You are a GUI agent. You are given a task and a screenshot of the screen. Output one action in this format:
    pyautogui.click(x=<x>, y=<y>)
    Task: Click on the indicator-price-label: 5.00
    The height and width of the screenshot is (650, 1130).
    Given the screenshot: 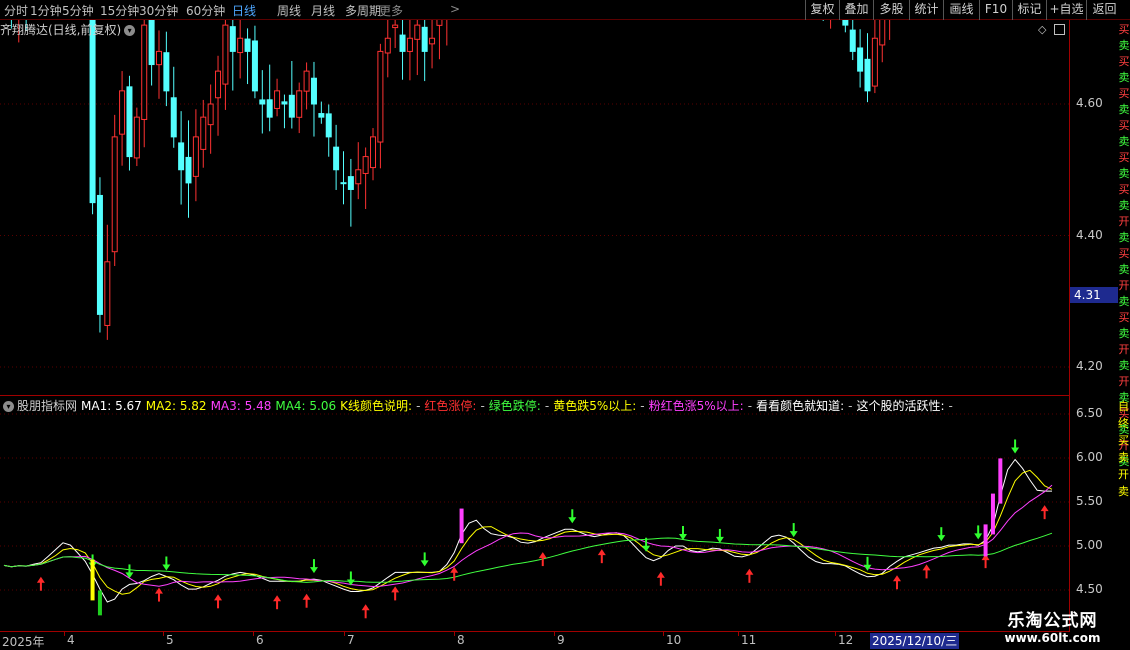 What is the action you would take?
    pyautogui.click(x=1089, y=545)
    